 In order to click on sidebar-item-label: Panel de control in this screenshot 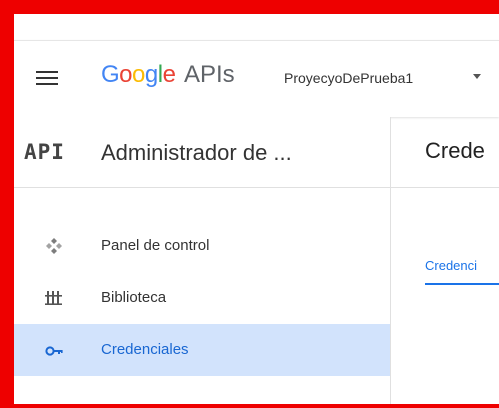, I will do `click(155, 245)`.